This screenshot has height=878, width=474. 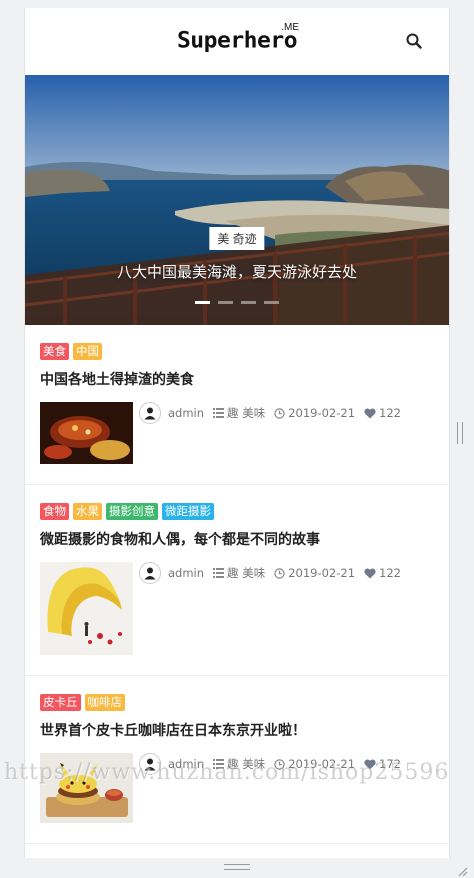 What do you see at coordinates (237, 271) in the screenshot?
I see `banner-title: 八大中国最美海滩，夏天游泳好去处` at bounding box center [237, 271].